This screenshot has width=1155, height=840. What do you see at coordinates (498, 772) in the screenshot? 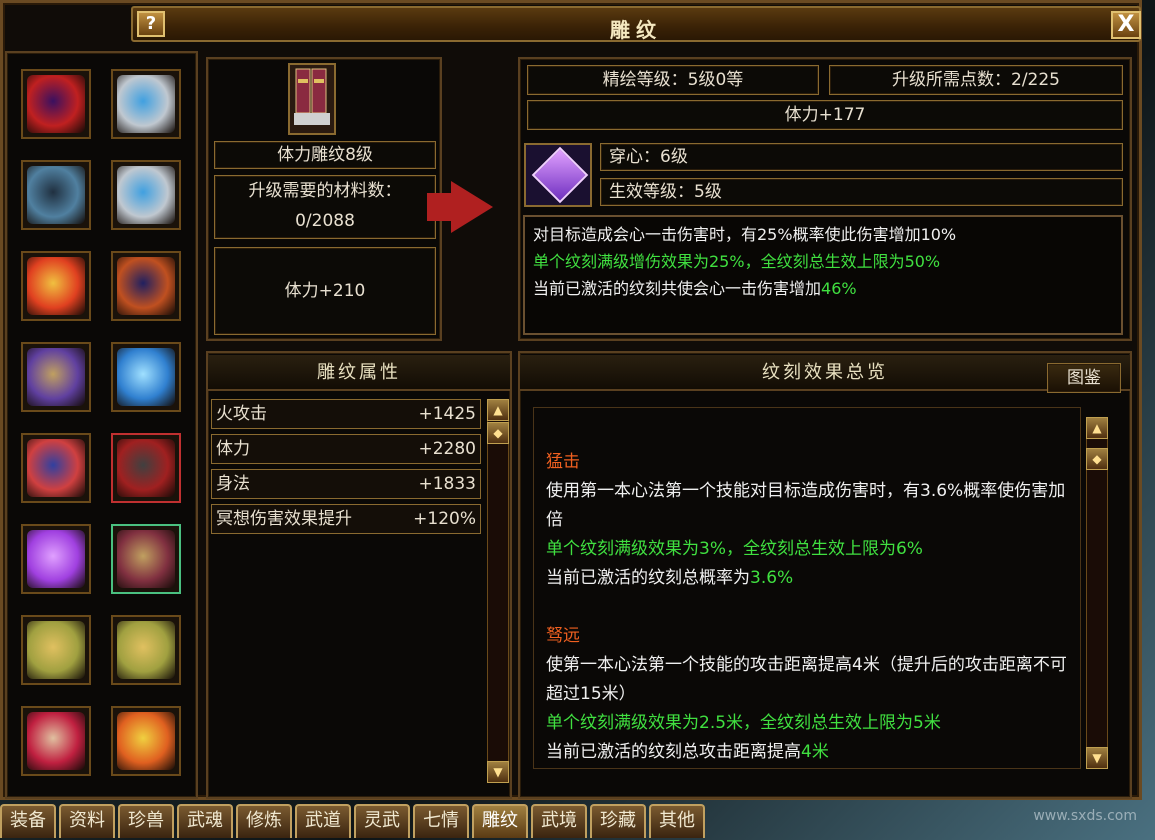
I see `scroll-down-icon: ▼` at bounding box center [498, 772].